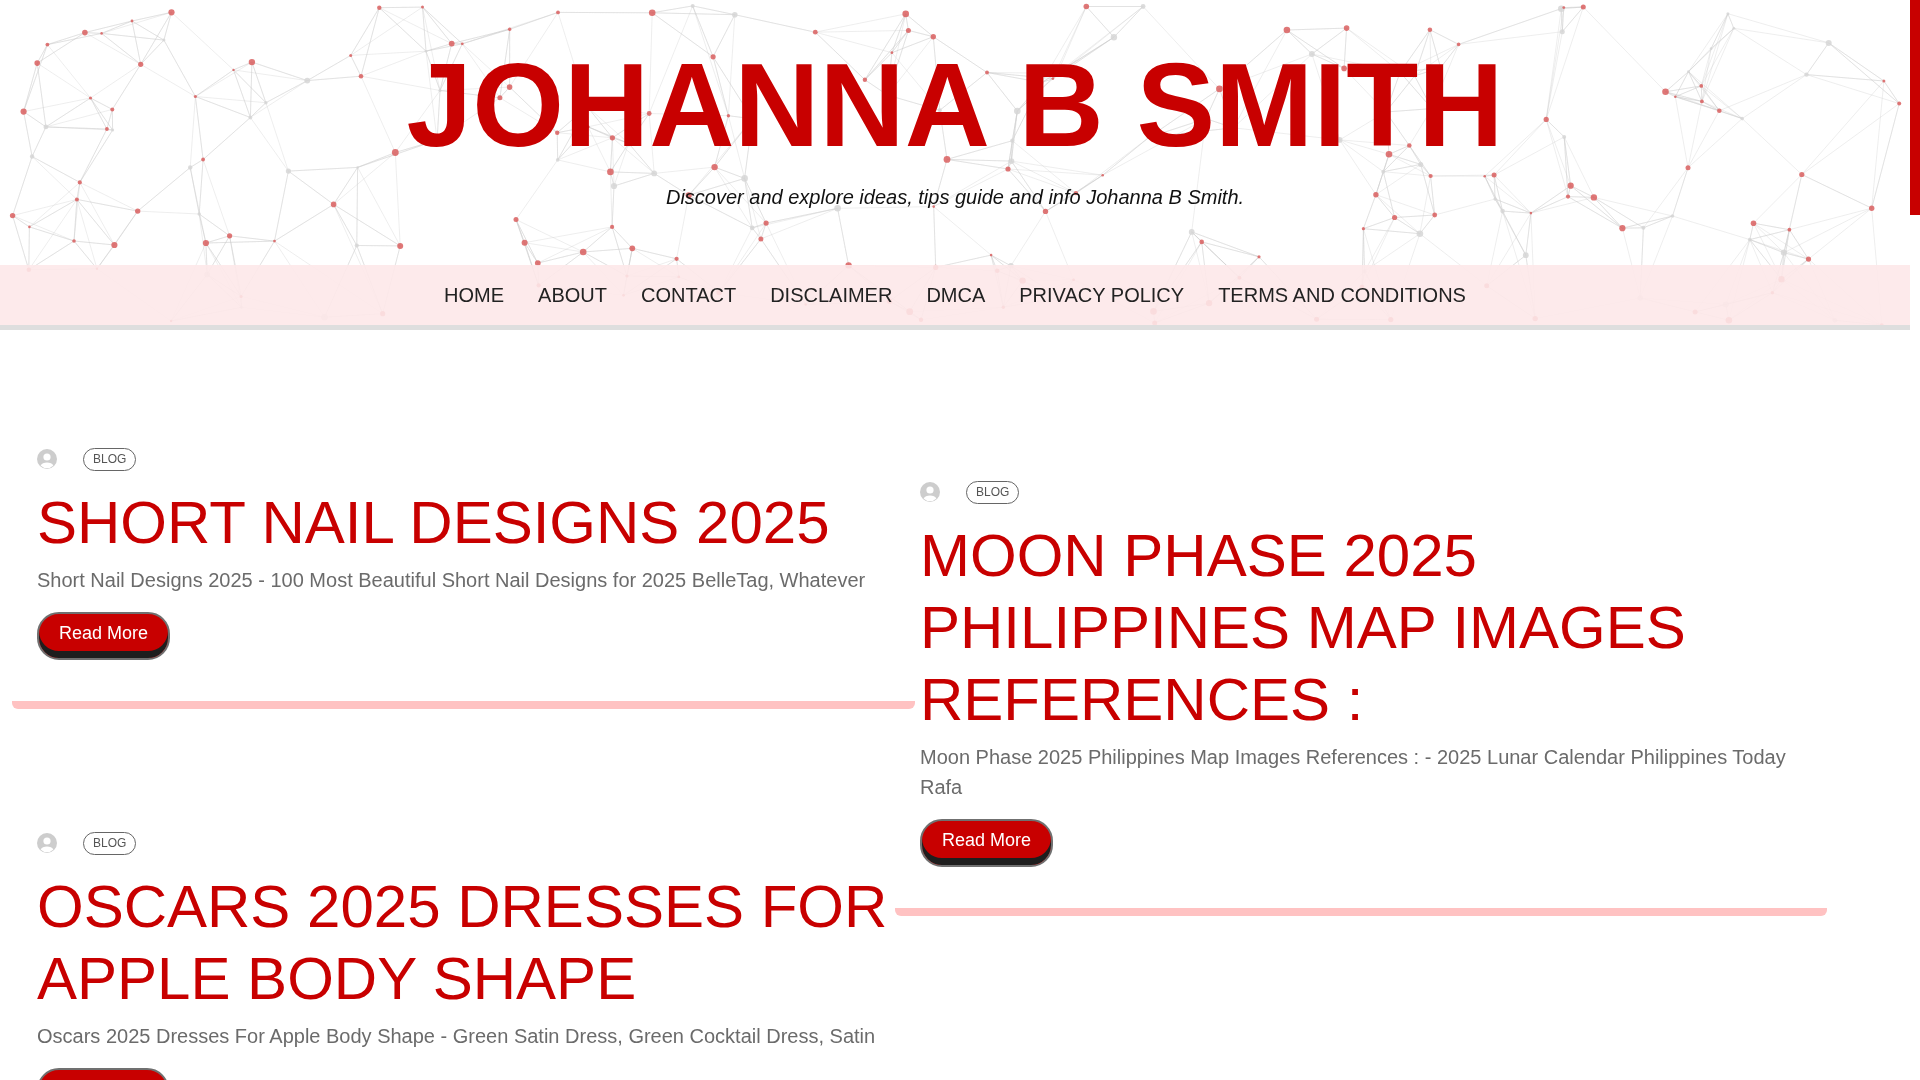 The height and width of the screenshot is (1080, 1920). Describe the element at coordinates (452, 580) in the screenshot. I see `post-excerpt: Short Nail Designs 2025 - 100 Most Beautiful Short Nail Designs for 2025 BelleTag, Whatever` at that location.